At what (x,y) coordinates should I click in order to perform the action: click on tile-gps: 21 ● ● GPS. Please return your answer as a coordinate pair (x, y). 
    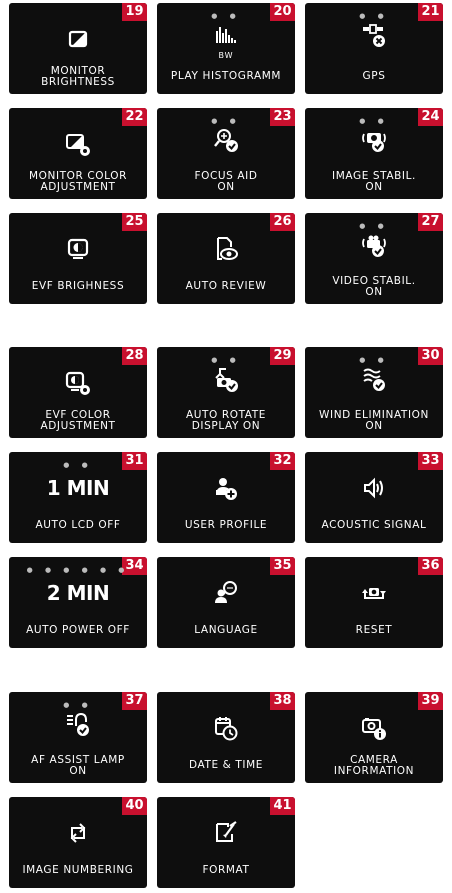
    Looking at the image, I should click on (374, 48).